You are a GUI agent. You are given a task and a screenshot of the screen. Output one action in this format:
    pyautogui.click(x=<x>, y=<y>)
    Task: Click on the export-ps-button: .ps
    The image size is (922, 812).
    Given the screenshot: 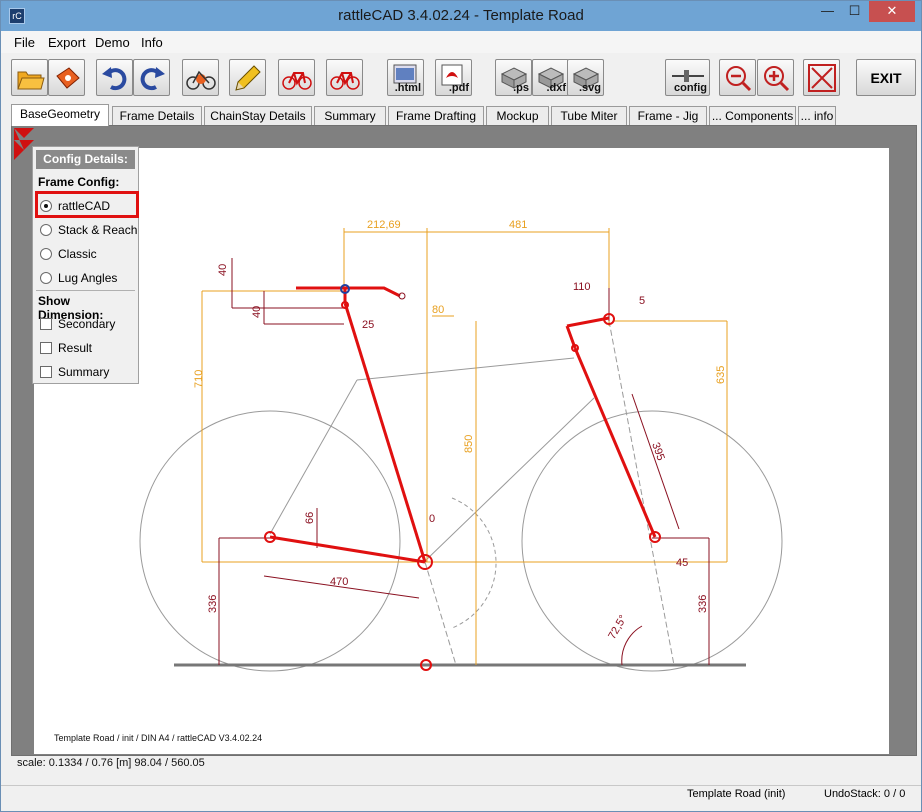 What is the action you would take?
    pyautogui.click(x=513, y=77)
    